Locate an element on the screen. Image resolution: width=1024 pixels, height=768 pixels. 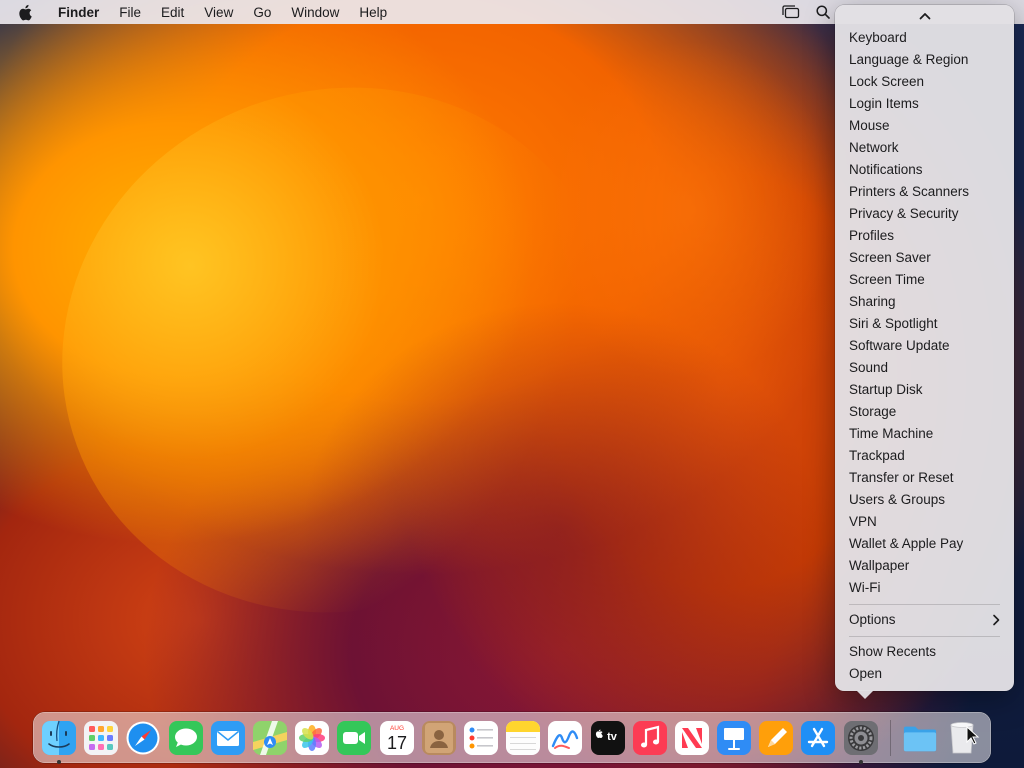
freeform-icon is located at coordinates (565, 737).